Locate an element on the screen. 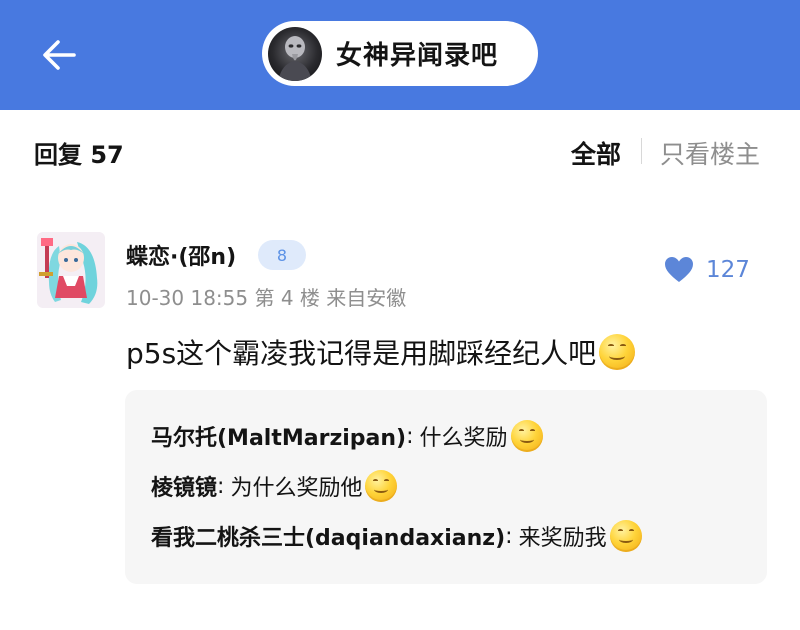 This screenshot has width=800, height=630. forum-name: 女神异闻录吧 is located at coordinates (417, 56).